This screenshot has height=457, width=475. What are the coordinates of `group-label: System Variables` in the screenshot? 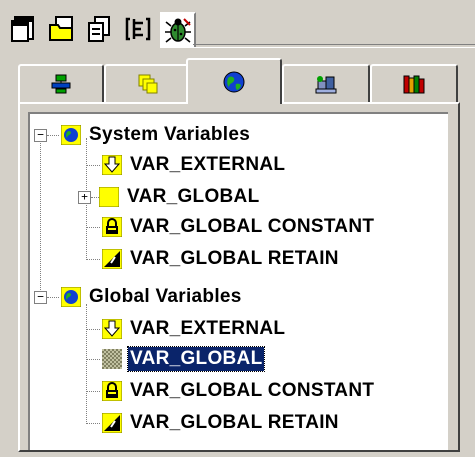 It's located at (170, 134).